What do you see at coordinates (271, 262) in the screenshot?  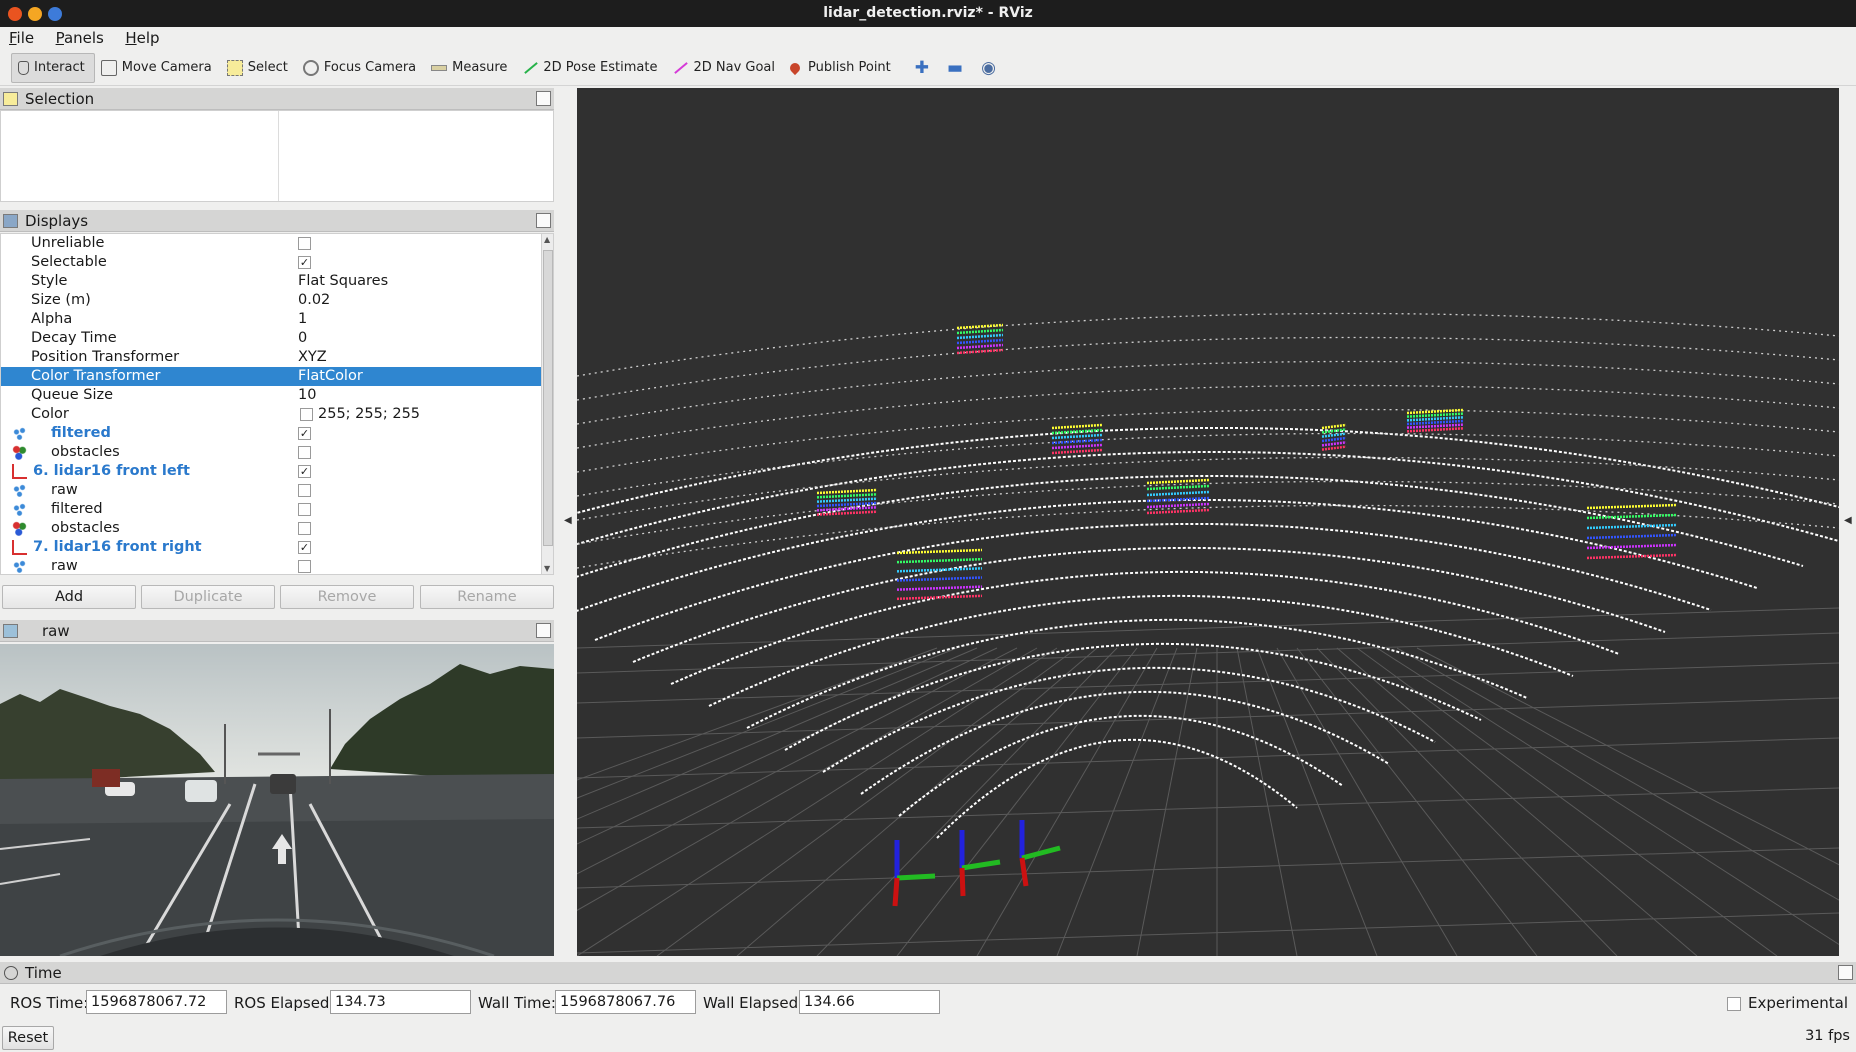 I see `property-row-selectable: Selectable ✓` at bounding box center [271, 262].